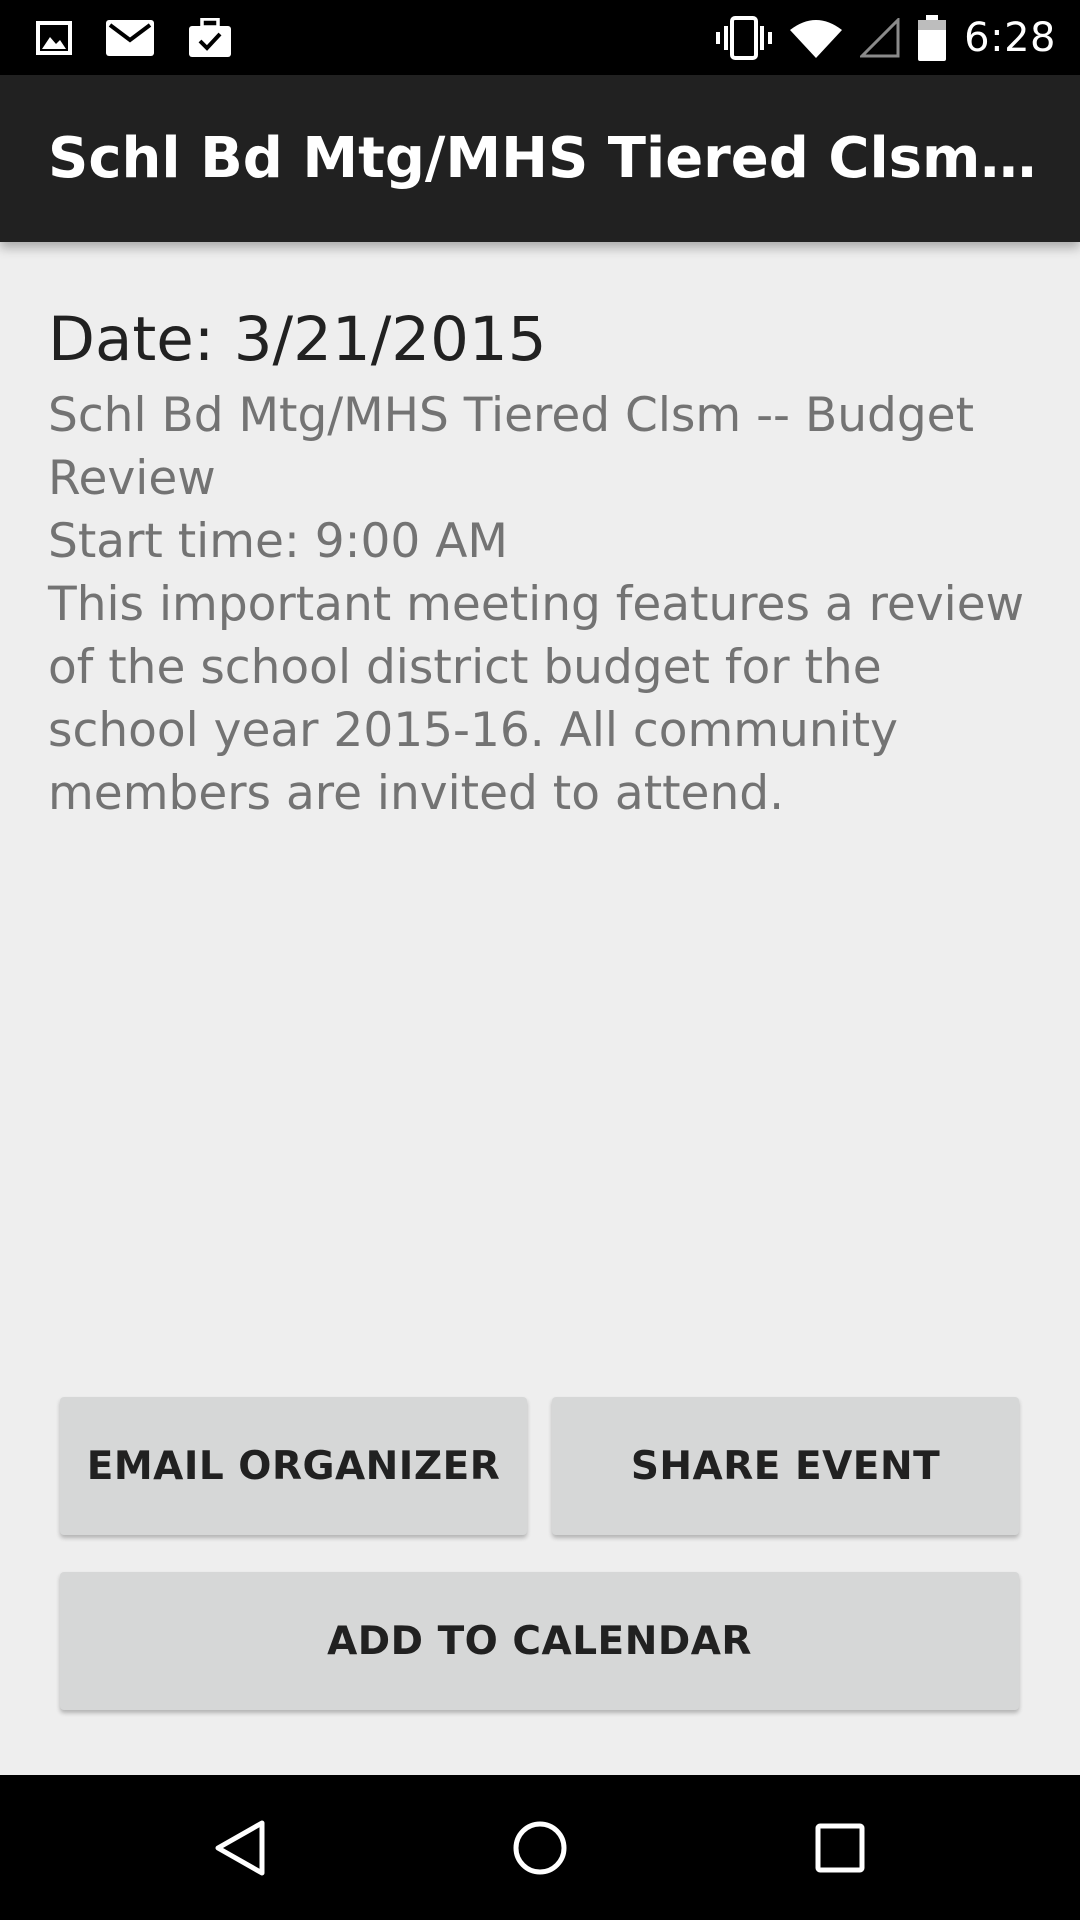 The height and width of the screenshot is (1920, 1080). What do you see at coordinates (539, 1641) in the screenshot?
I see `add-to-calendar-button: ADD TO CALENDAR` at bounding box center [539, 1641].